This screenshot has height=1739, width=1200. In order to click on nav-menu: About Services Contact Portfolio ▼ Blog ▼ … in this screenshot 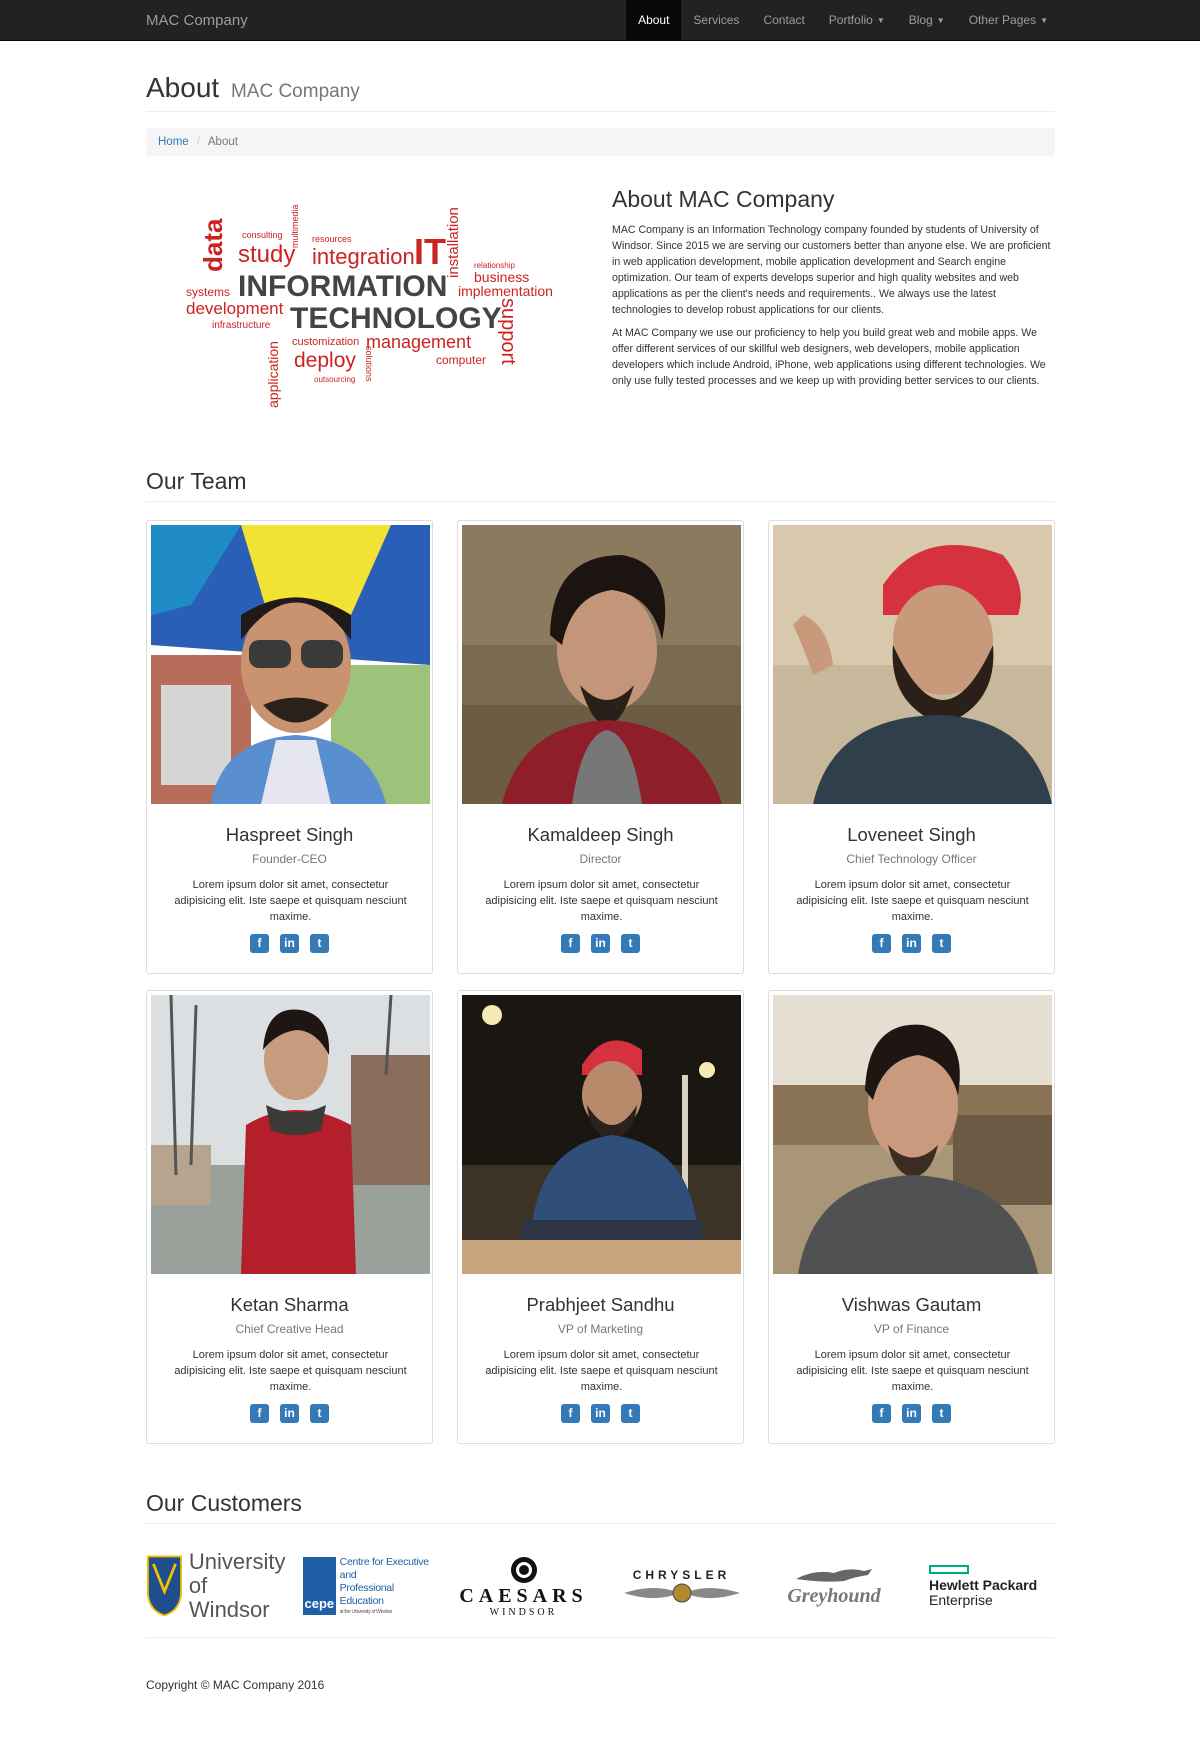, I will do `click(843, 20)`.